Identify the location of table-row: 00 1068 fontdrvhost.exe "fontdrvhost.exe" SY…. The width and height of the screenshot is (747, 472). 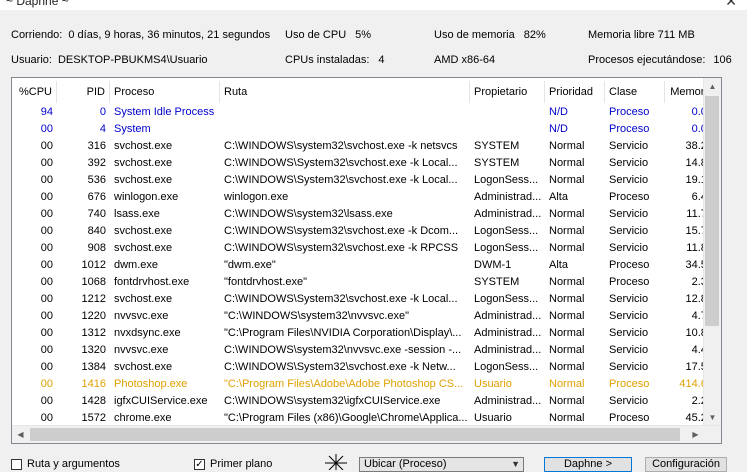
(362, 282).